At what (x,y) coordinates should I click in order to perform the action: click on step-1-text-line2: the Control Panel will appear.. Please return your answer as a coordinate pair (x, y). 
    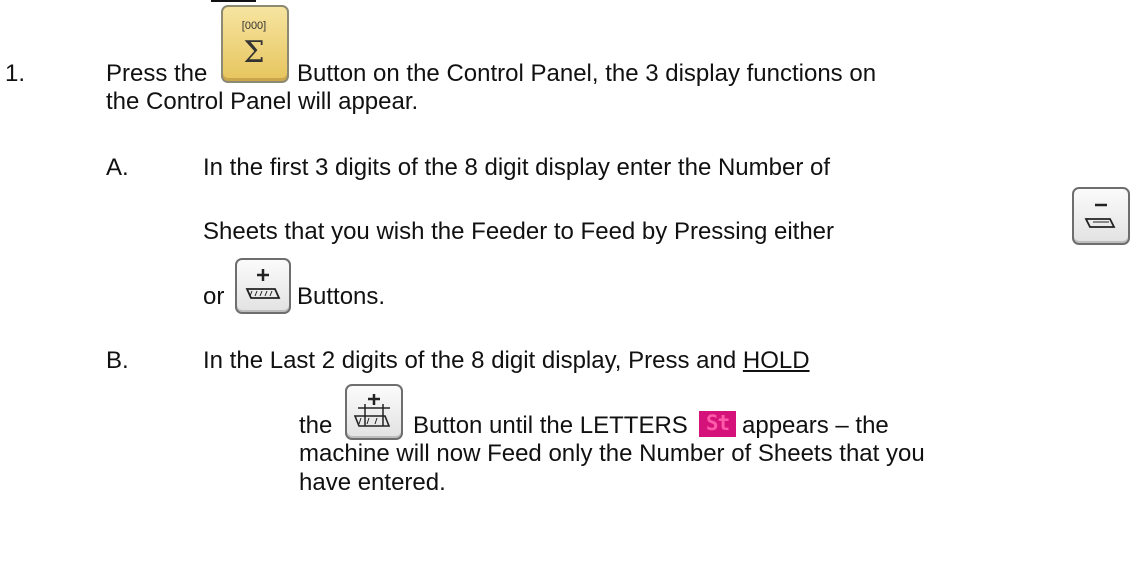
    Looking at the image, I should click on (262, 101).